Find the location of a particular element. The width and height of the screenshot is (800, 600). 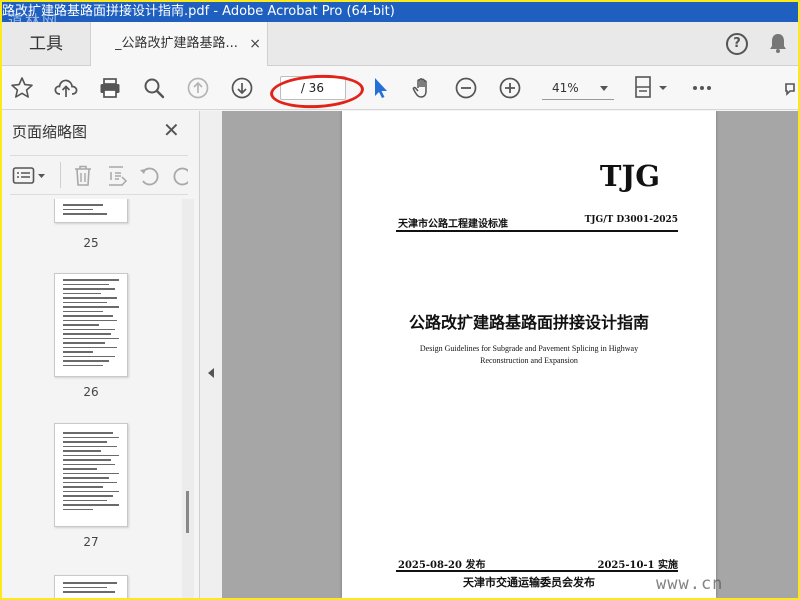

tab-document: _公路改扩建路基路... × is located at coordinates (179, 44).